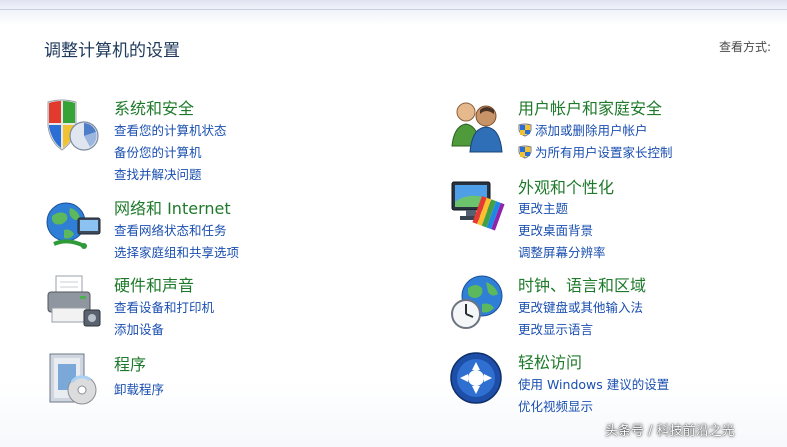 The image size is (787, 447). Describe the element at coordinates (591, 130) in the screenshot. I see `link-label-add-remove-accounts: 添加或删除用户帐户` at that location.